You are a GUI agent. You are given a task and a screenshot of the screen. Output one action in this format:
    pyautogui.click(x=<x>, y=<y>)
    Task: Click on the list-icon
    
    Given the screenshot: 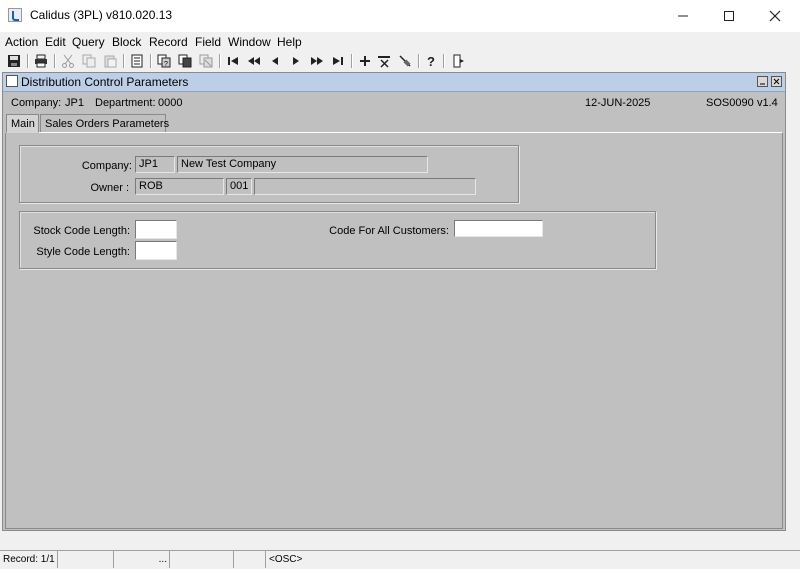 What is the action you would take?
    pyautogui.click(x=137, y=61)
    